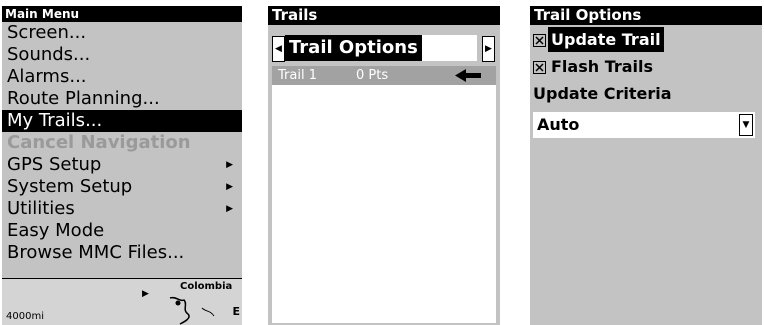  Describe the element at coordinates (122, 231) in the screenshot. I see `menu-item: Easy Mode` at that location.